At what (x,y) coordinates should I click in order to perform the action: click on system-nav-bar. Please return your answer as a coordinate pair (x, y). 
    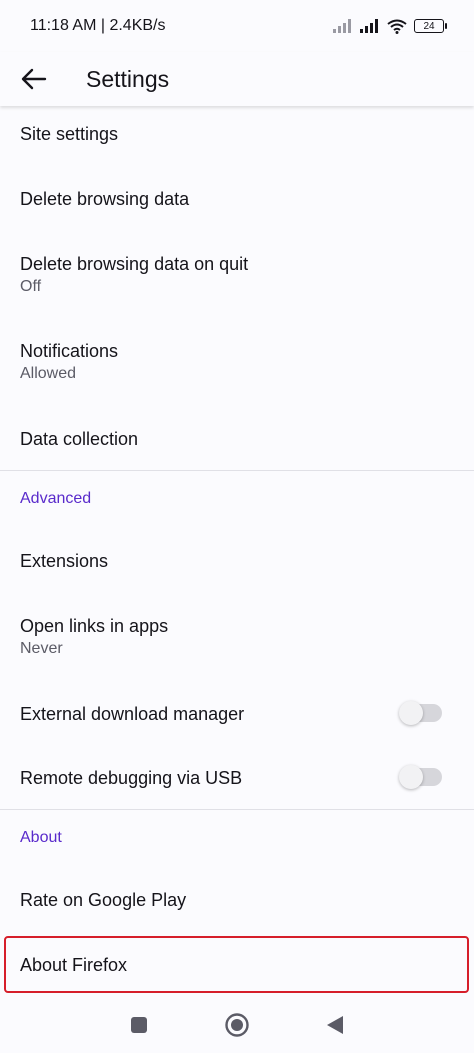
    Looking at the image, I should click on (237, 1024).